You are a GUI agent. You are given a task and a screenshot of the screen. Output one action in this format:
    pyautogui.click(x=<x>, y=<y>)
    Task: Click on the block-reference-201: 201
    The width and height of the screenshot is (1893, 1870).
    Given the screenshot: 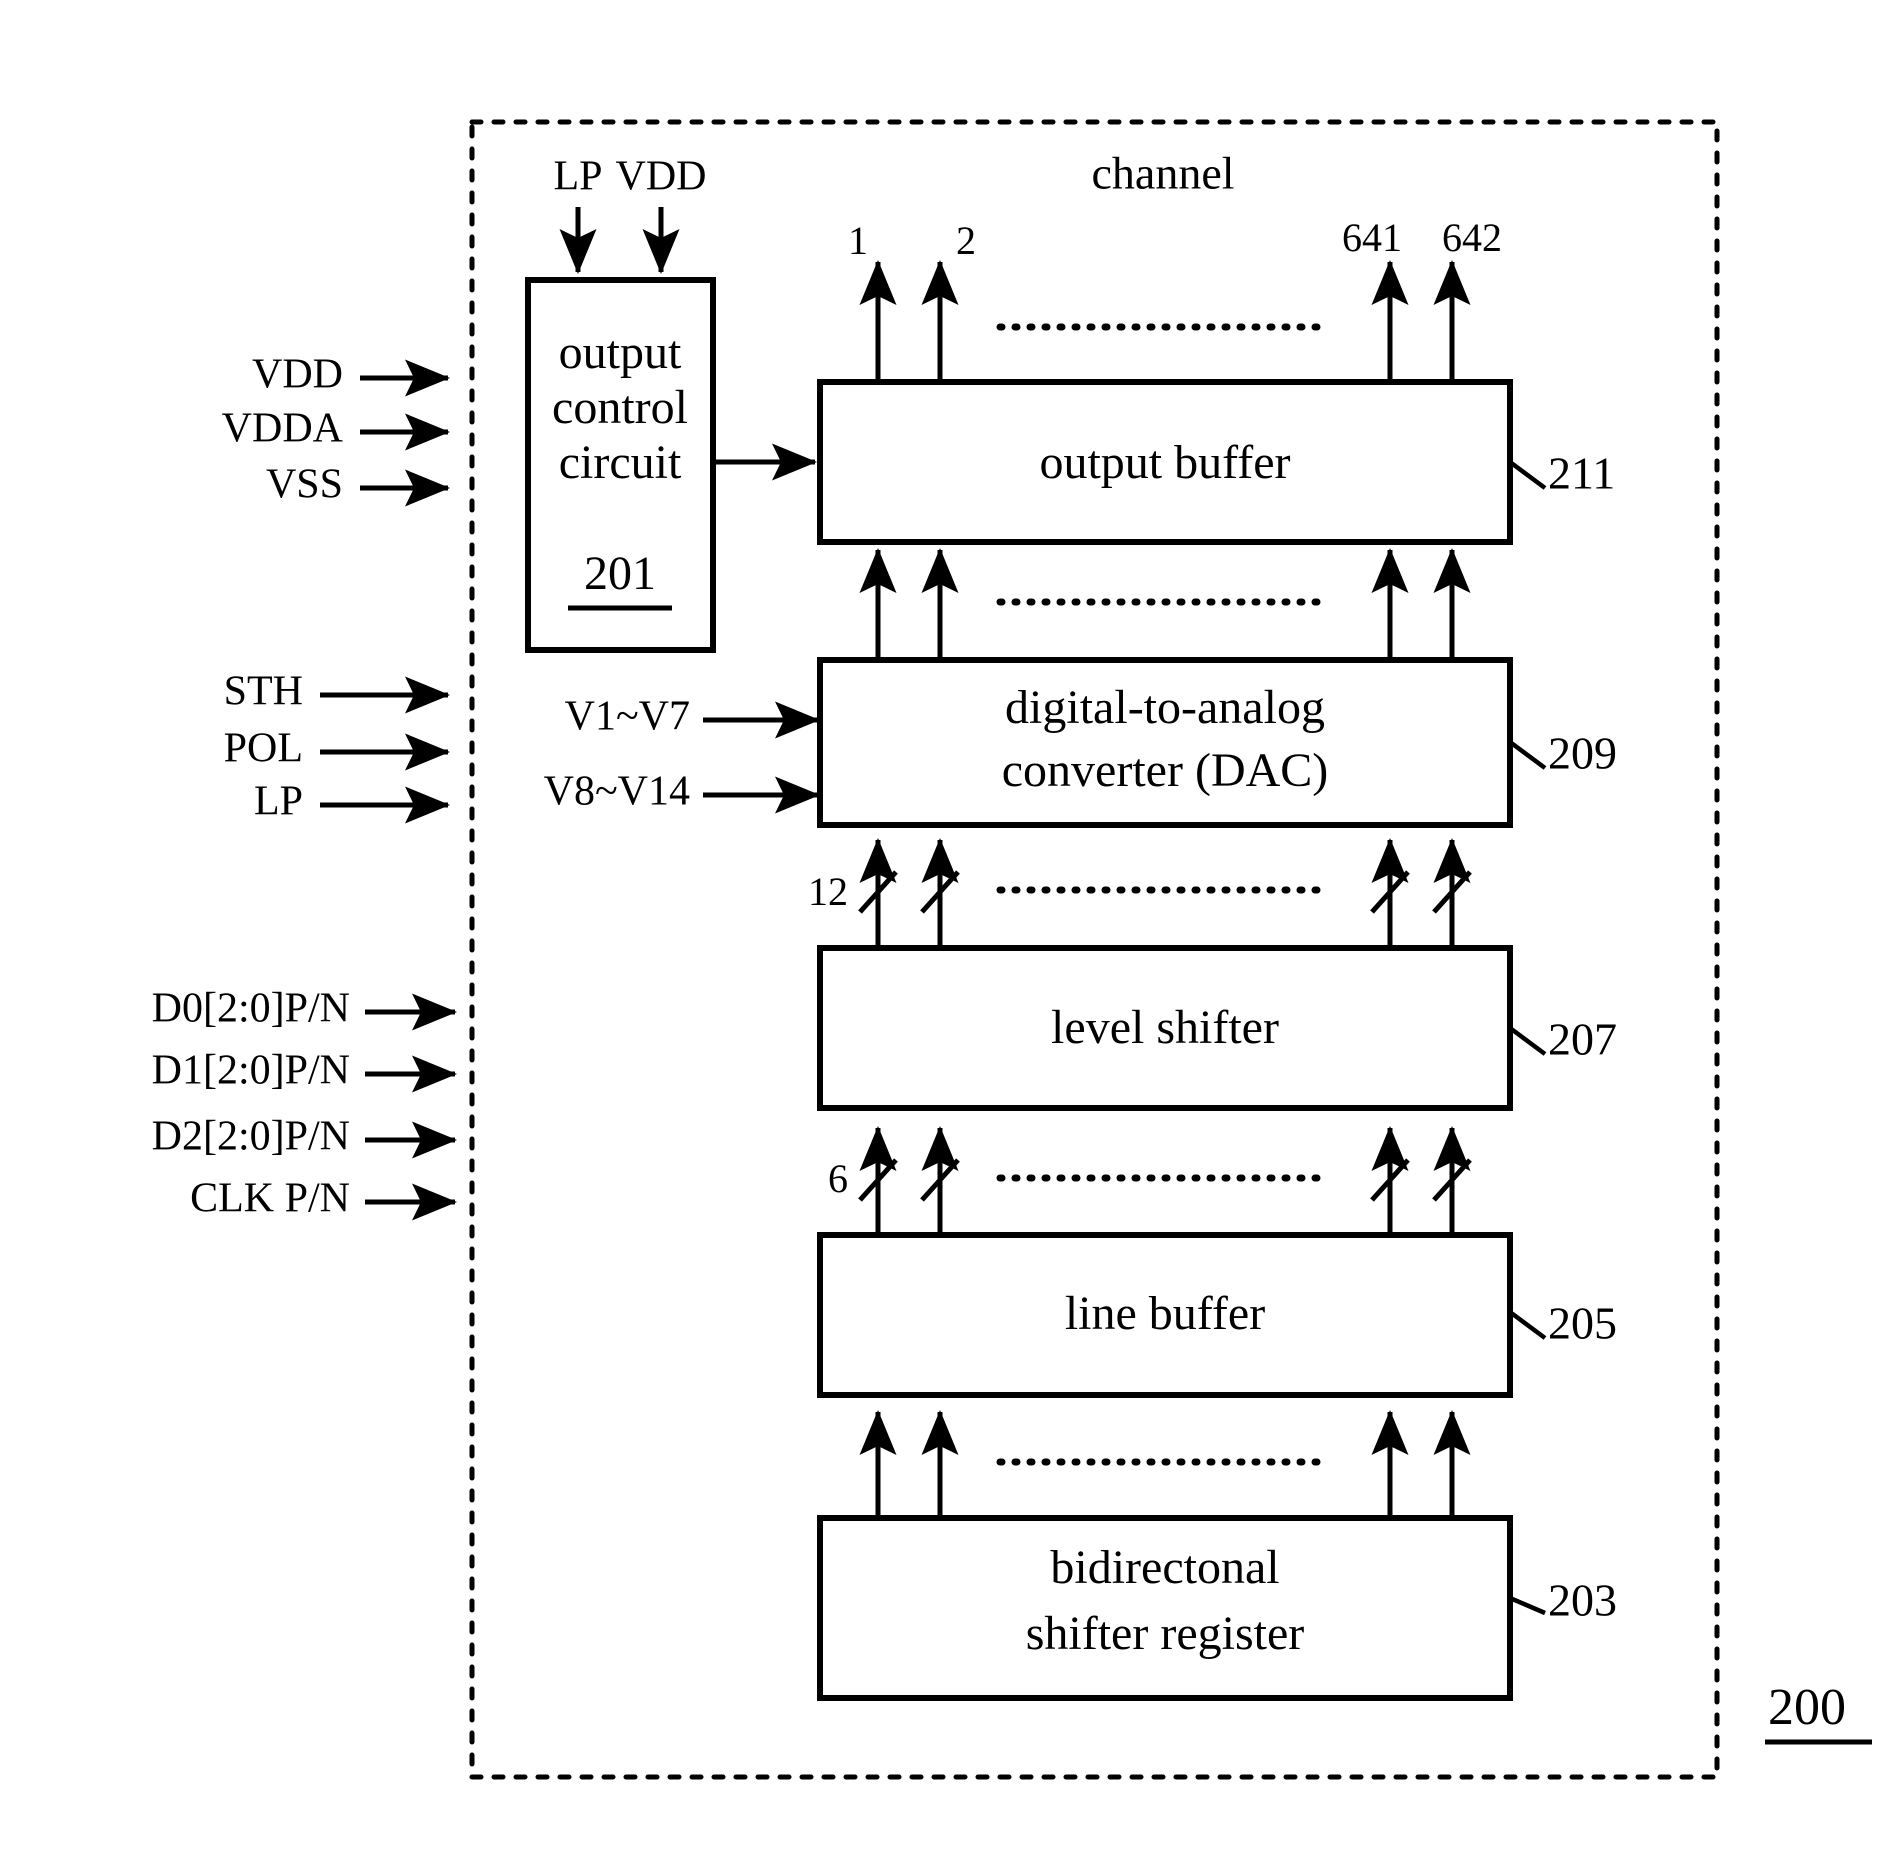 What is the action you would take?
    pyautogui.click(x=620, y=573)
    